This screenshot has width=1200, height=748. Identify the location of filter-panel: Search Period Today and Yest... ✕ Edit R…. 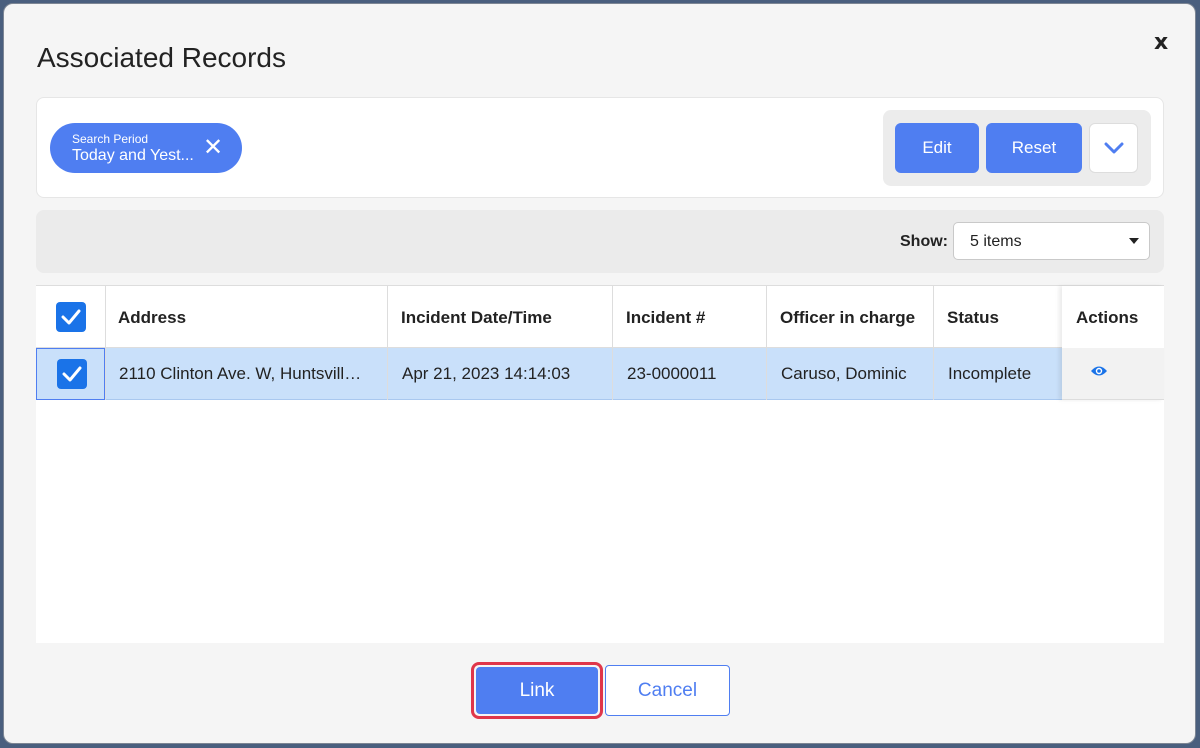
(600, 147).